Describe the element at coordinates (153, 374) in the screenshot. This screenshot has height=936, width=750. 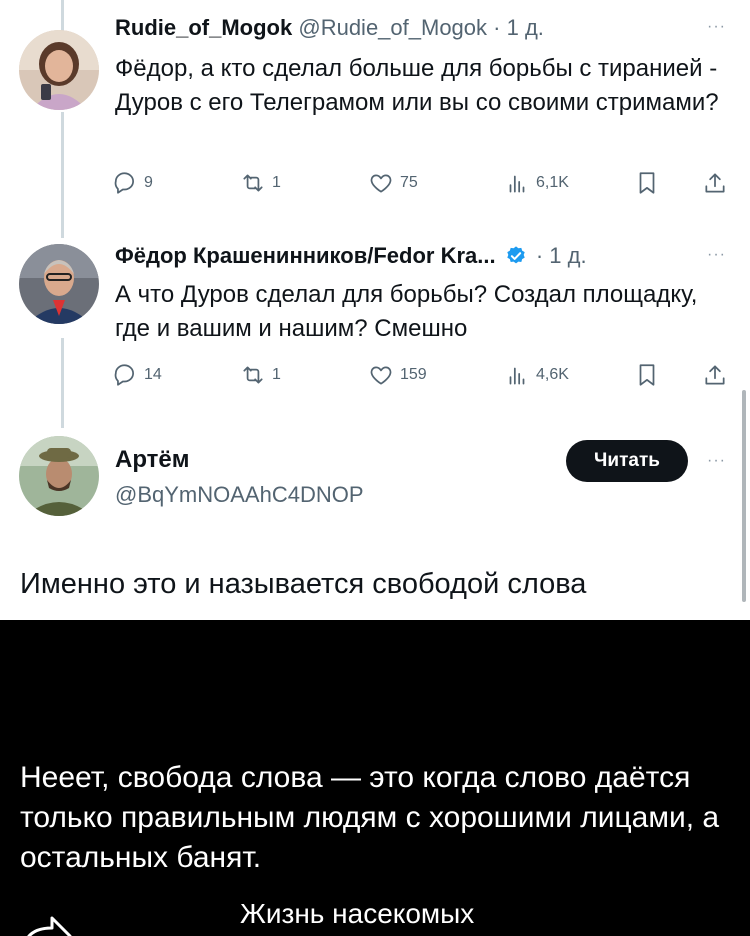
I see `reply-count: 14` at that location.